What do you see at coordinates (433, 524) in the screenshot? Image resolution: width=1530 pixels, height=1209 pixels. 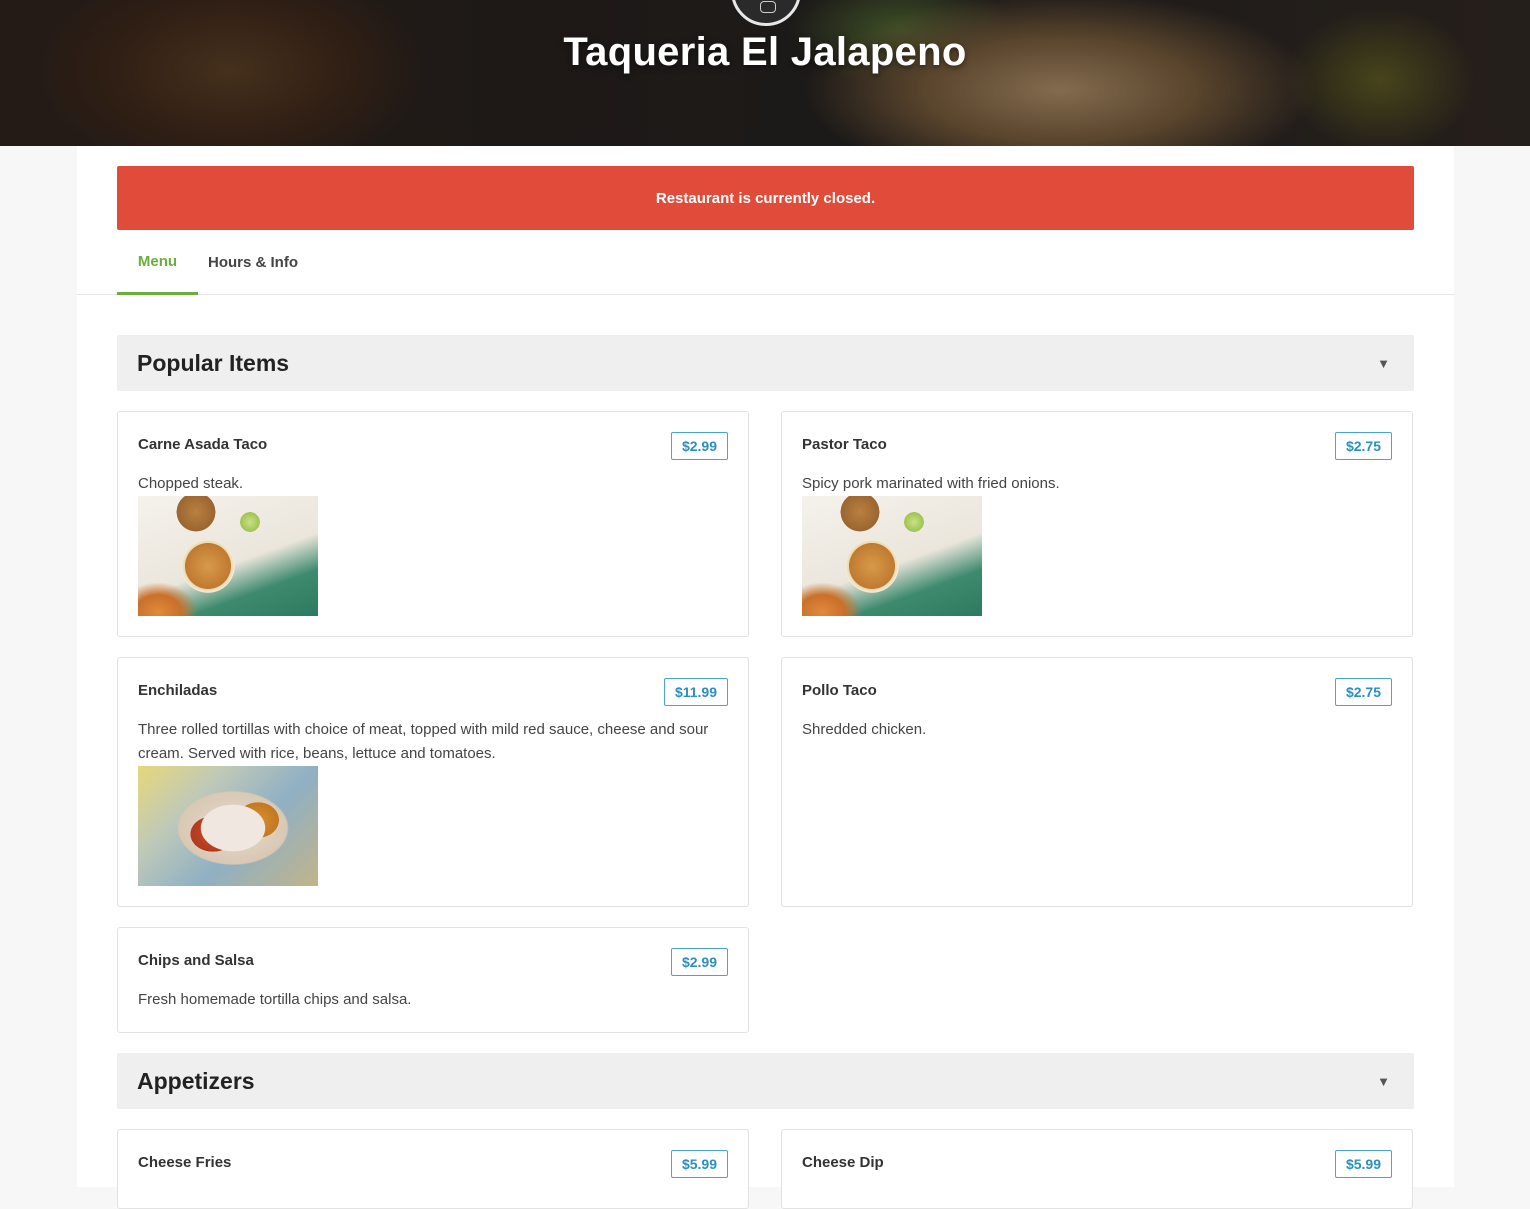 I see `menu-item-card: Carne Asada Taco $2.99 Chopped steak.` at bounding box center [433, 524].